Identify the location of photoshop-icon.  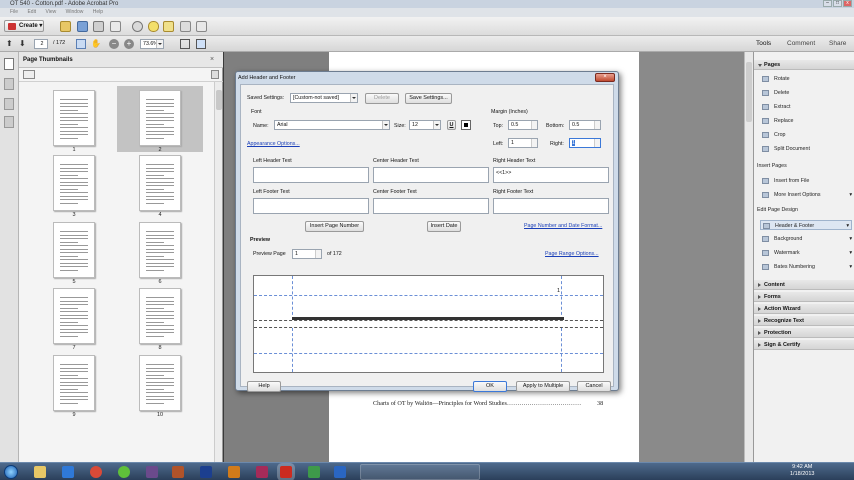
(206, 472).